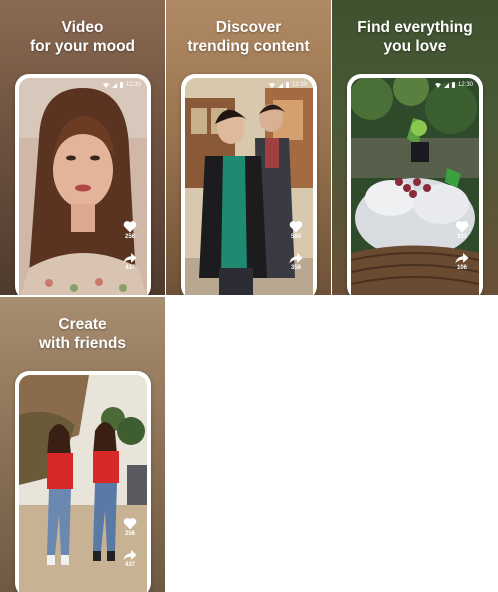  Describe the element at coordinates (248, 27) in the screenshot. I see `caption-line-1: Discover` at that location.